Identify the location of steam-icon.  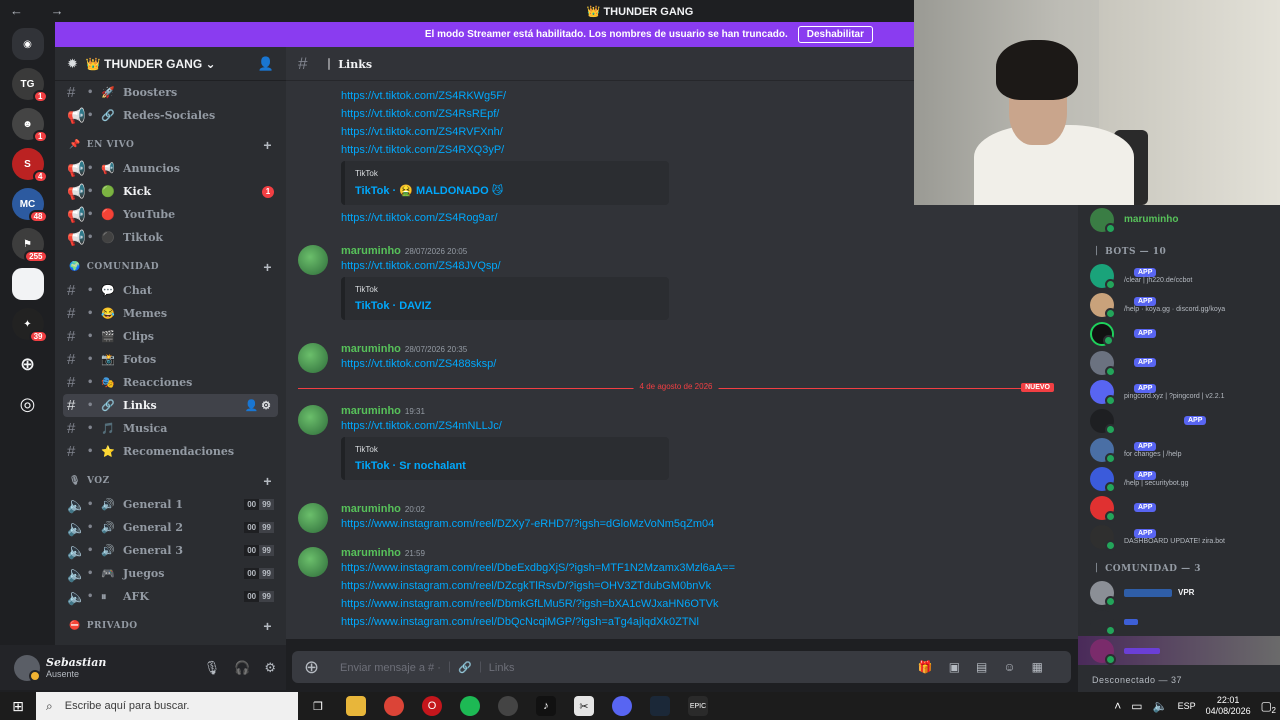
(660, 706).